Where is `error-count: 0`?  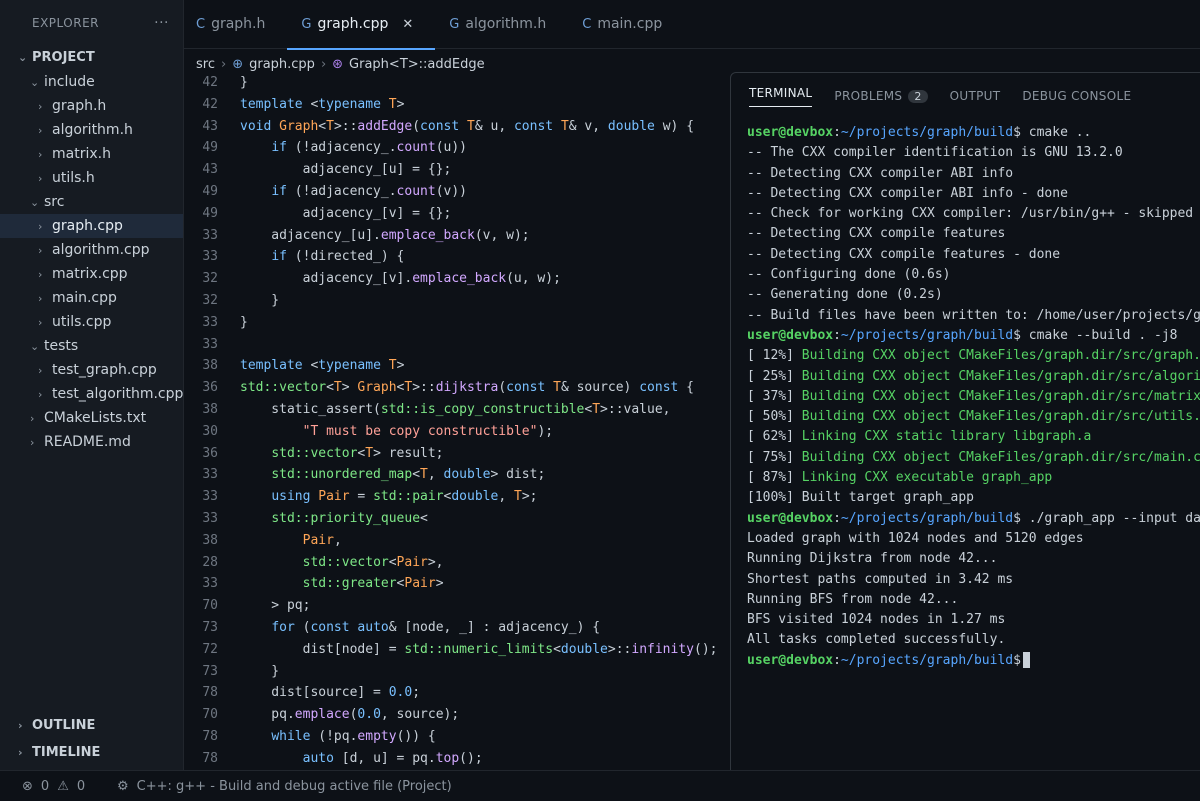
error-count: 0 is located at coordinates (45, 786).